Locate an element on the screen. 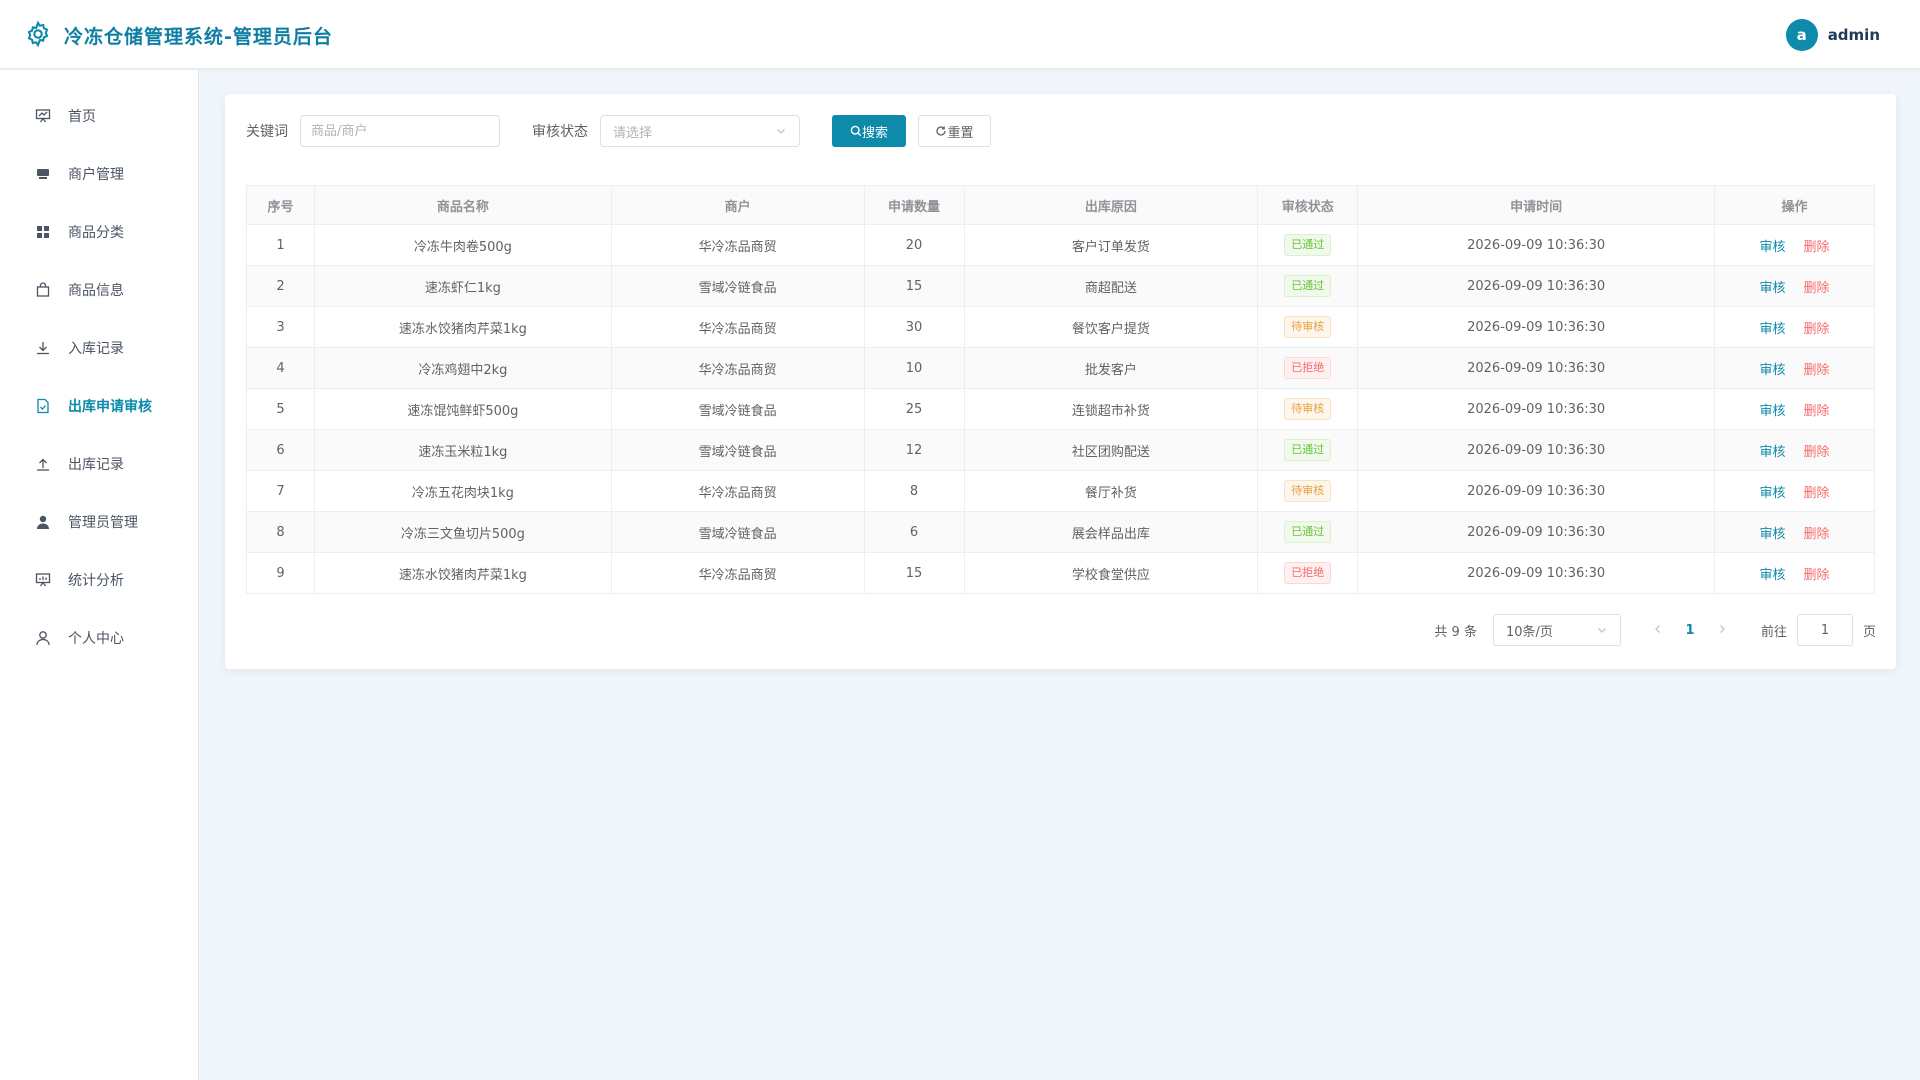 Image resolution: width=1920 pixels, height=1080 pixels. total-count: 共 9 条 is located at coordinates (1455, 632).